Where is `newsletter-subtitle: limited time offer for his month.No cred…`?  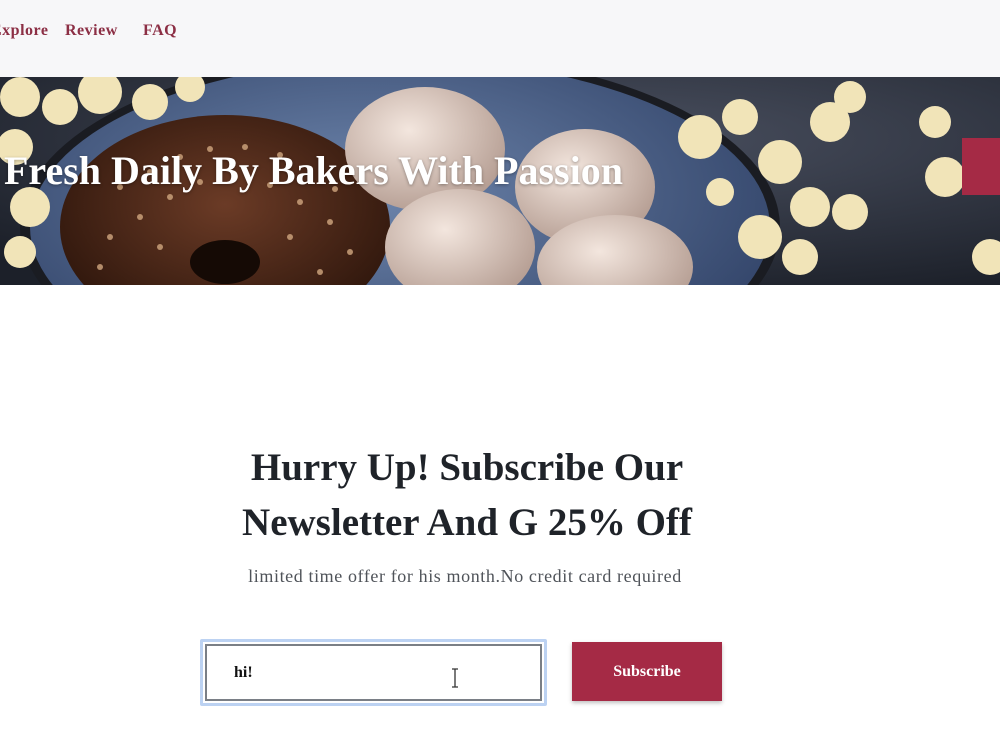
newsletter-subtitle: limited time offer for his month.No cred… is located at coordinates (465, 576).